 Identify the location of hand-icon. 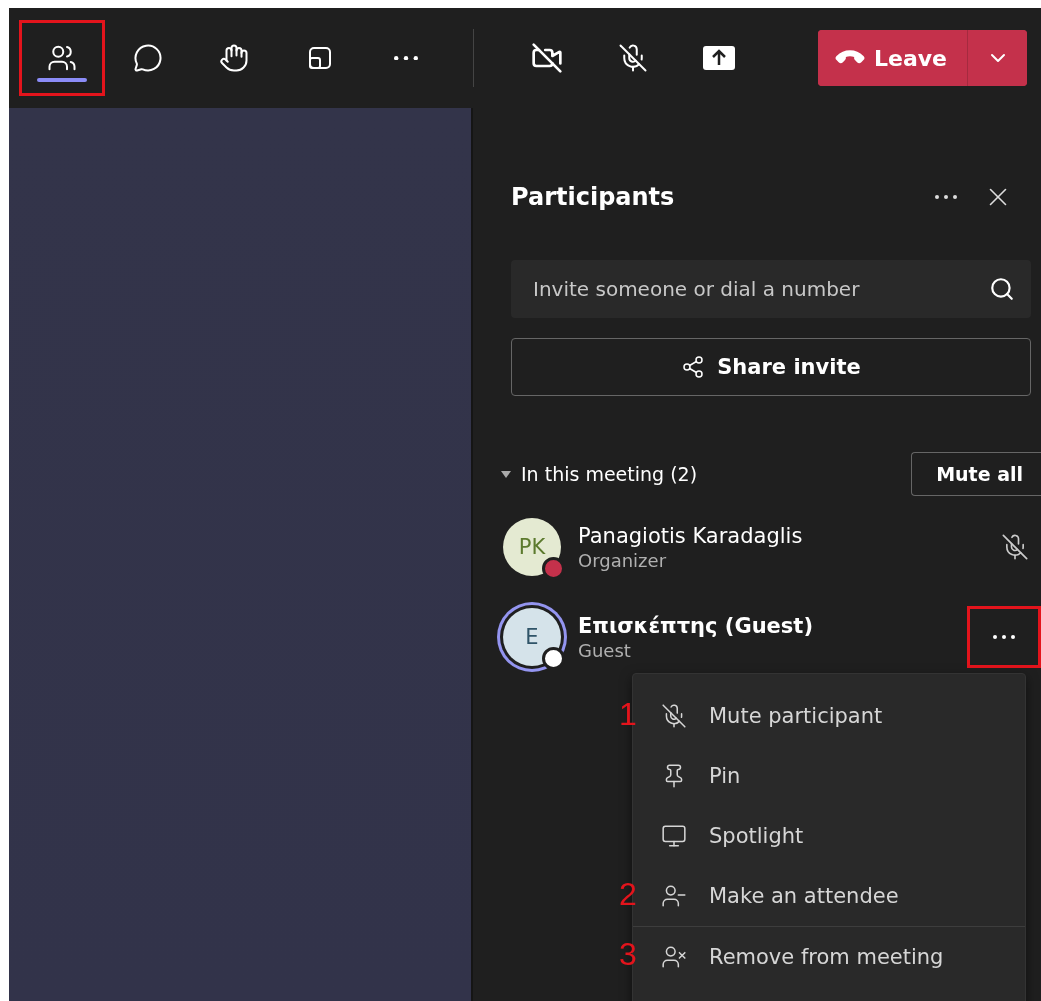
(234, 58).